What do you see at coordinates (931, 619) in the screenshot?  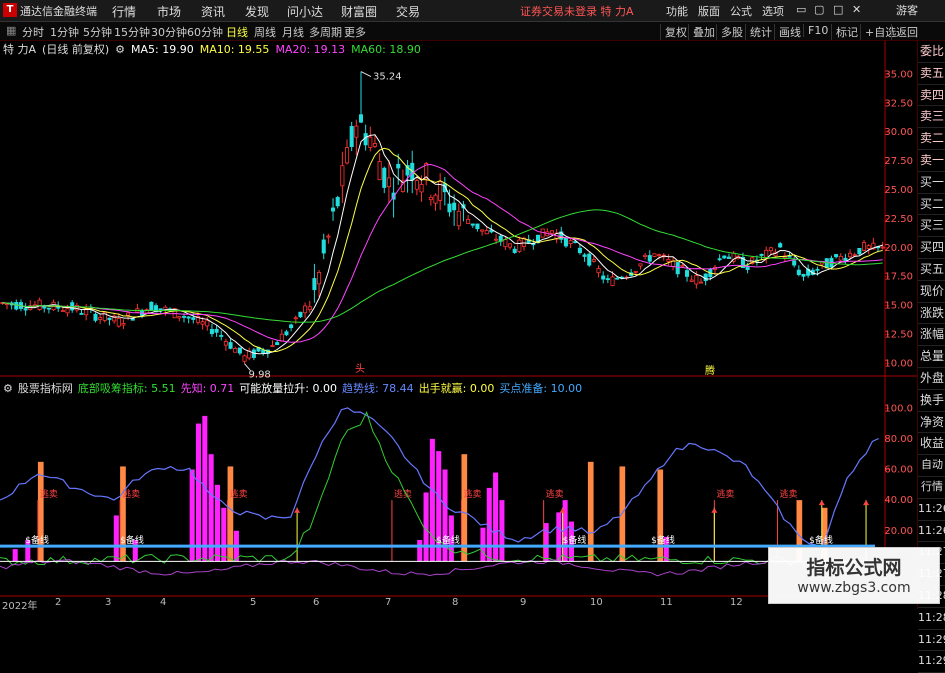 I see `sidebar-time-item: 11:28` at bounding box center [931, 619].